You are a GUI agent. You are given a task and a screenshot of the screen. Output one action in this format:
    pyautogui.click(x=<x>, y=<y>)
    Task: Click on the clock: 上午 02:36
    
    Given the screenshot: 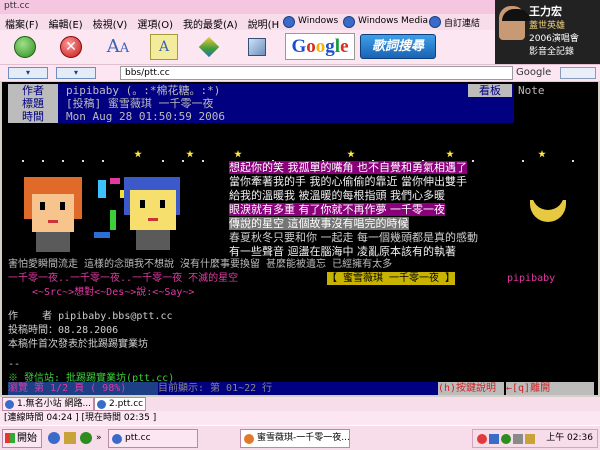 What is the action you would take?
    pyautogui.click(x=569, y=438)
    